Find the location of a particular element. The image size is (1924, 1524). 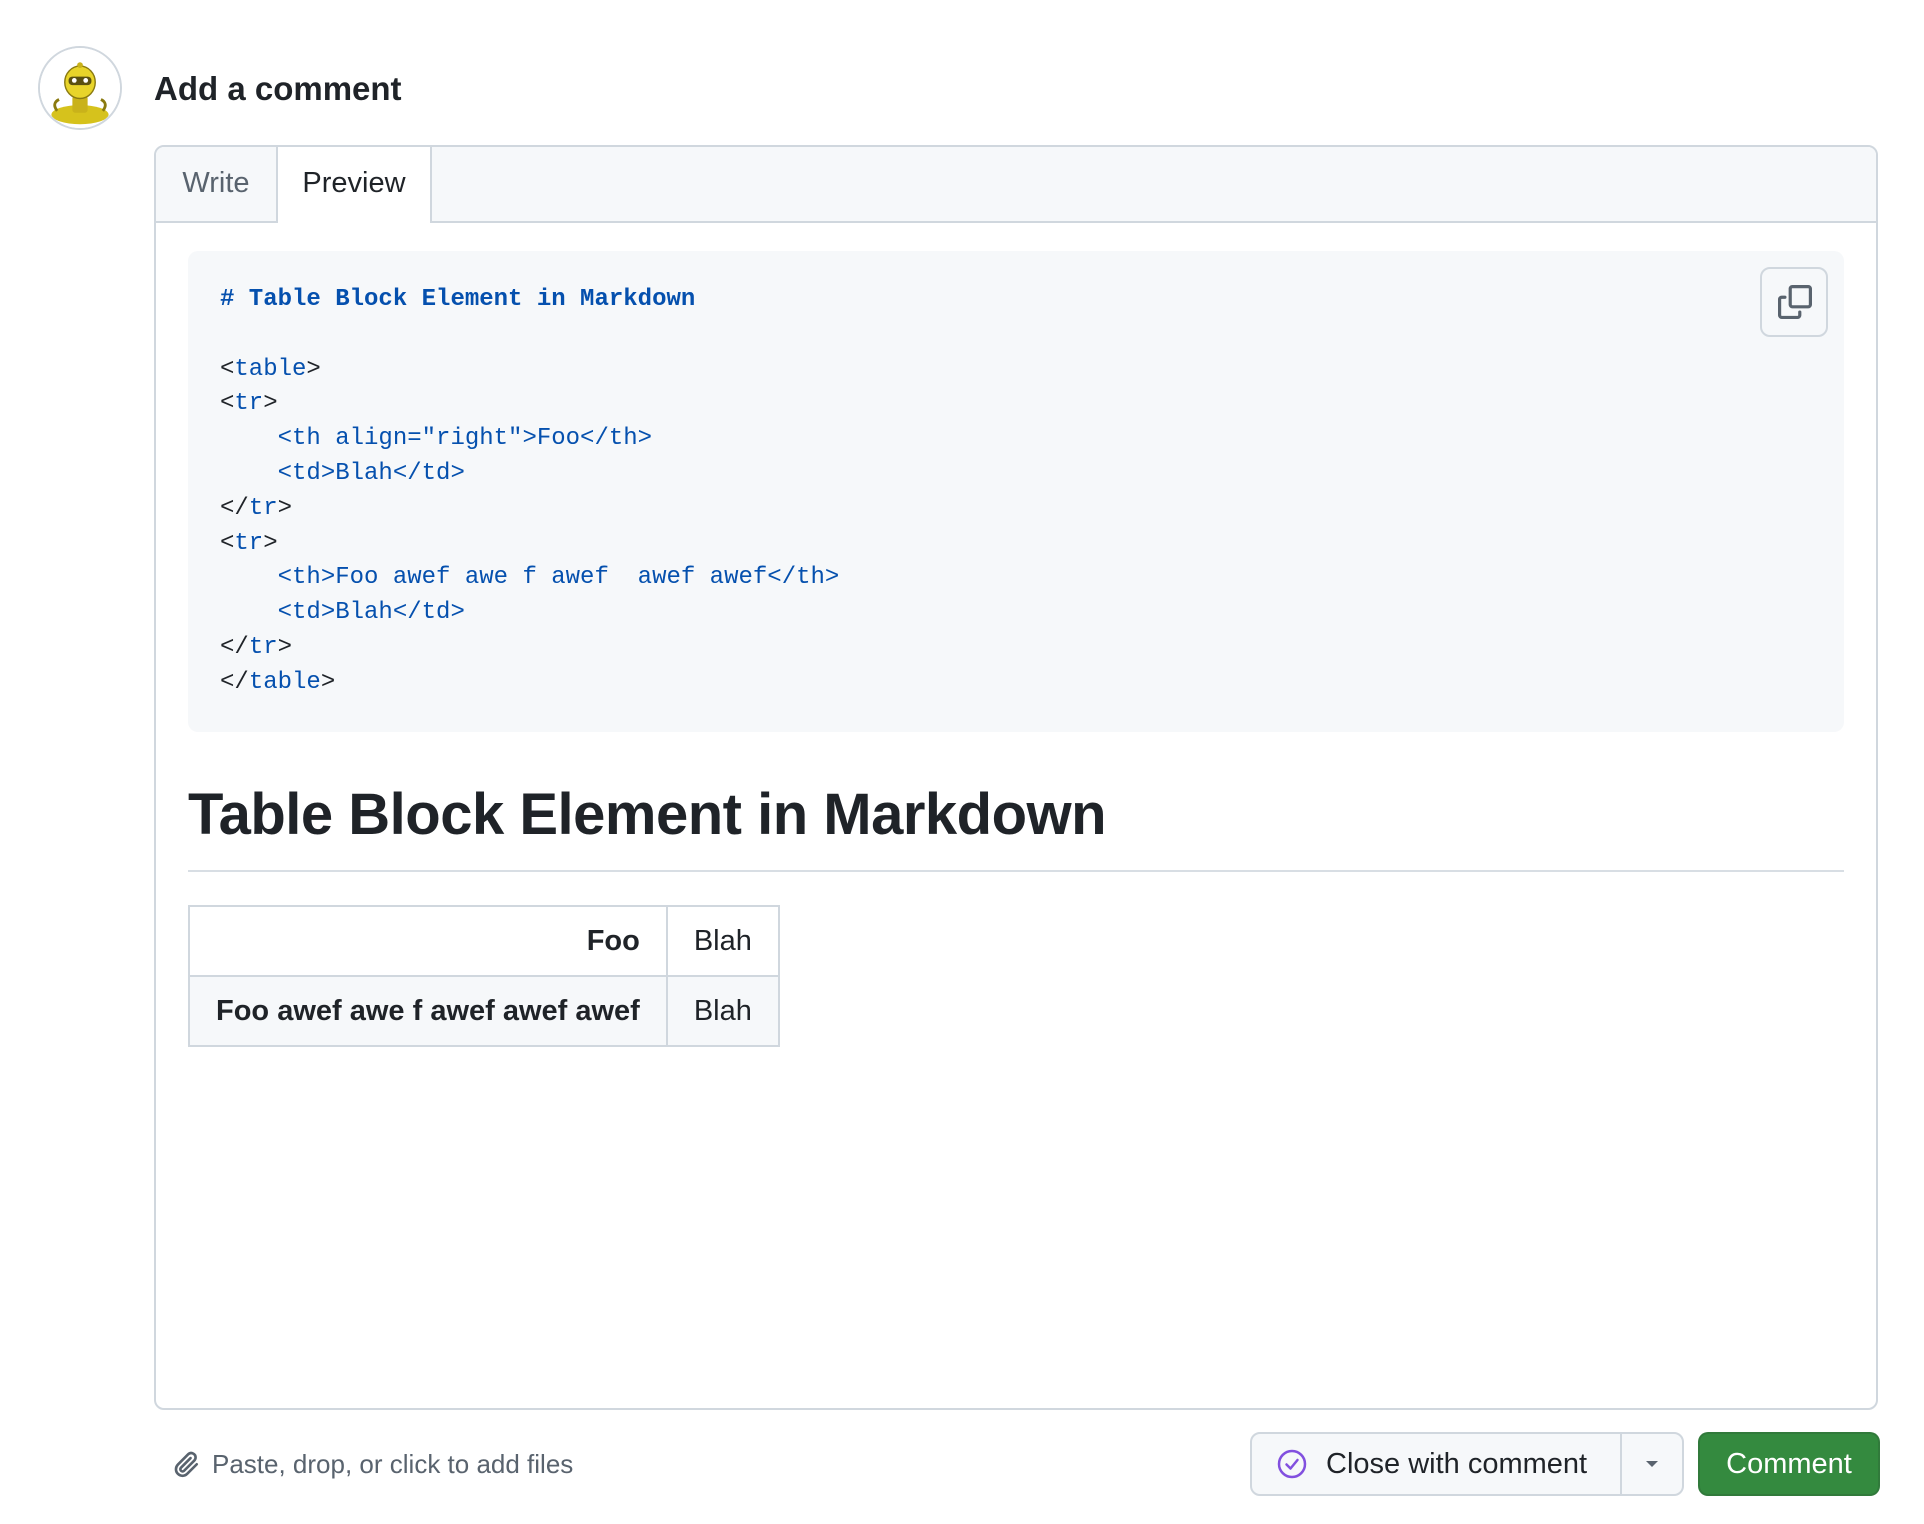

heading-divider is located at coordinates (1016, 871).